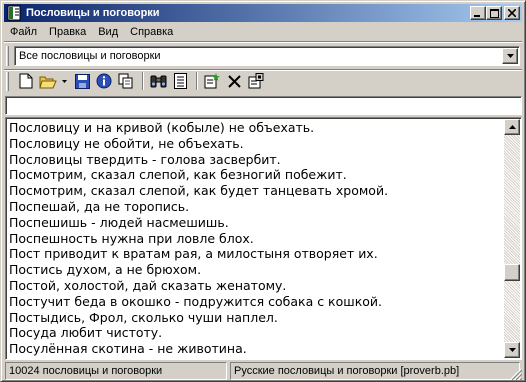 The width and height of the screenshot is (526, 382). What do you see at coordinates (7, 56) in the screenshot?
I see `band-grip` at bounding box center [7, 56].